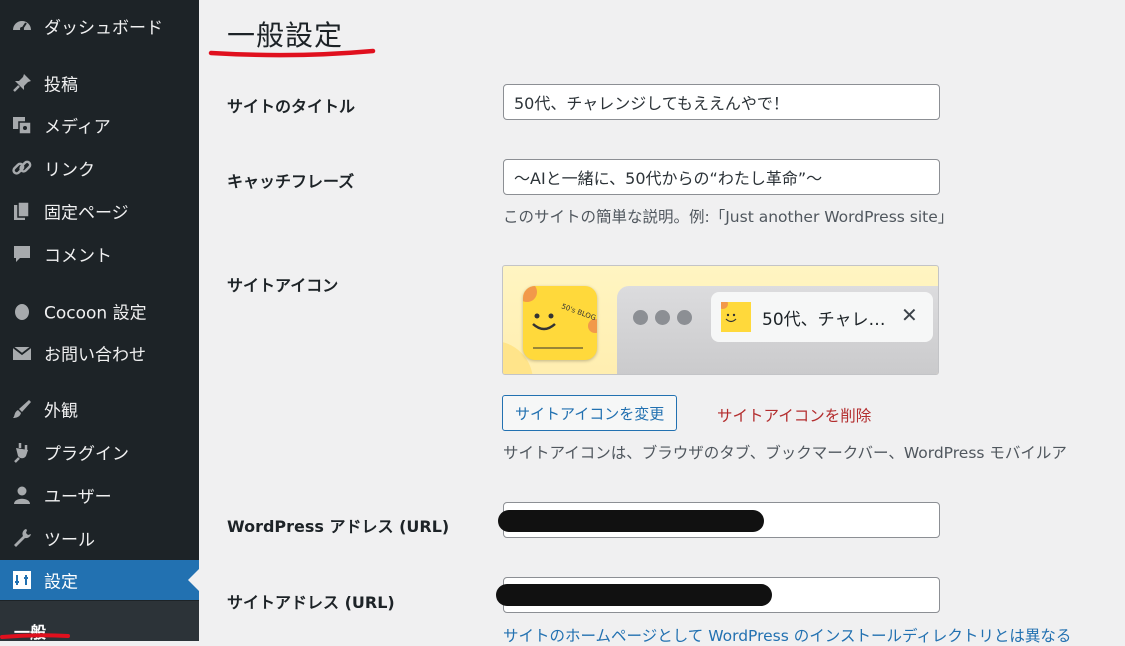  I want to click on tagline-input: 〜AIと一緒に、50代からの“わたし革命”〜, so click(721, 177).